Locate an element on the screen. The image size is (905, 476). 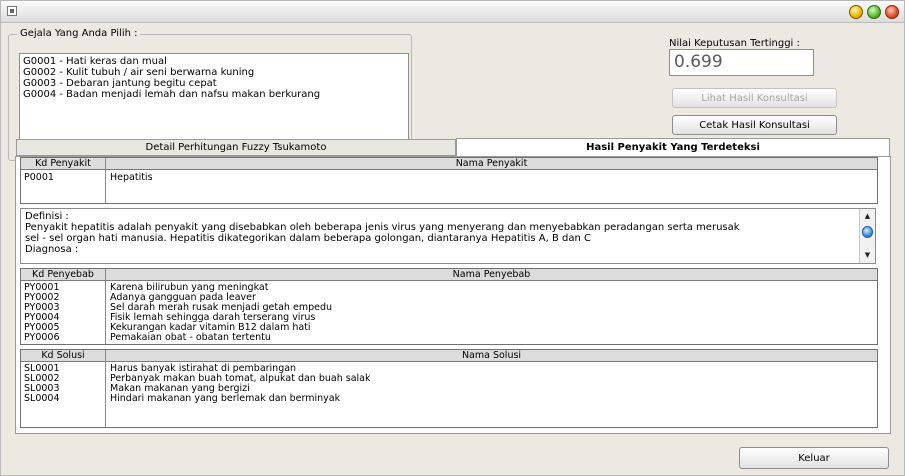
column-header-cause-name: Nama Penyebab is located at coordinates (491, 275).